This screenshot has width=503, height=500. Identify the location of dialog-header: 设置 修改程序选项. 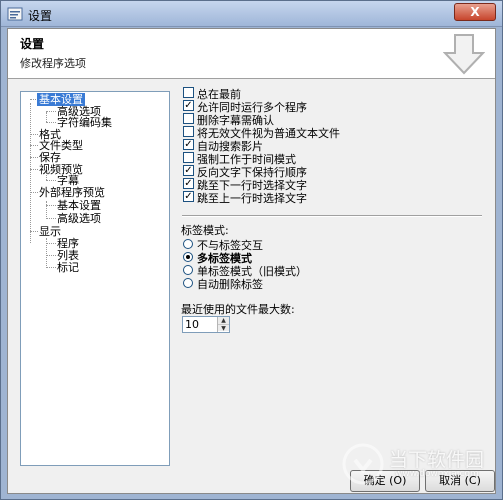
(251, 54).